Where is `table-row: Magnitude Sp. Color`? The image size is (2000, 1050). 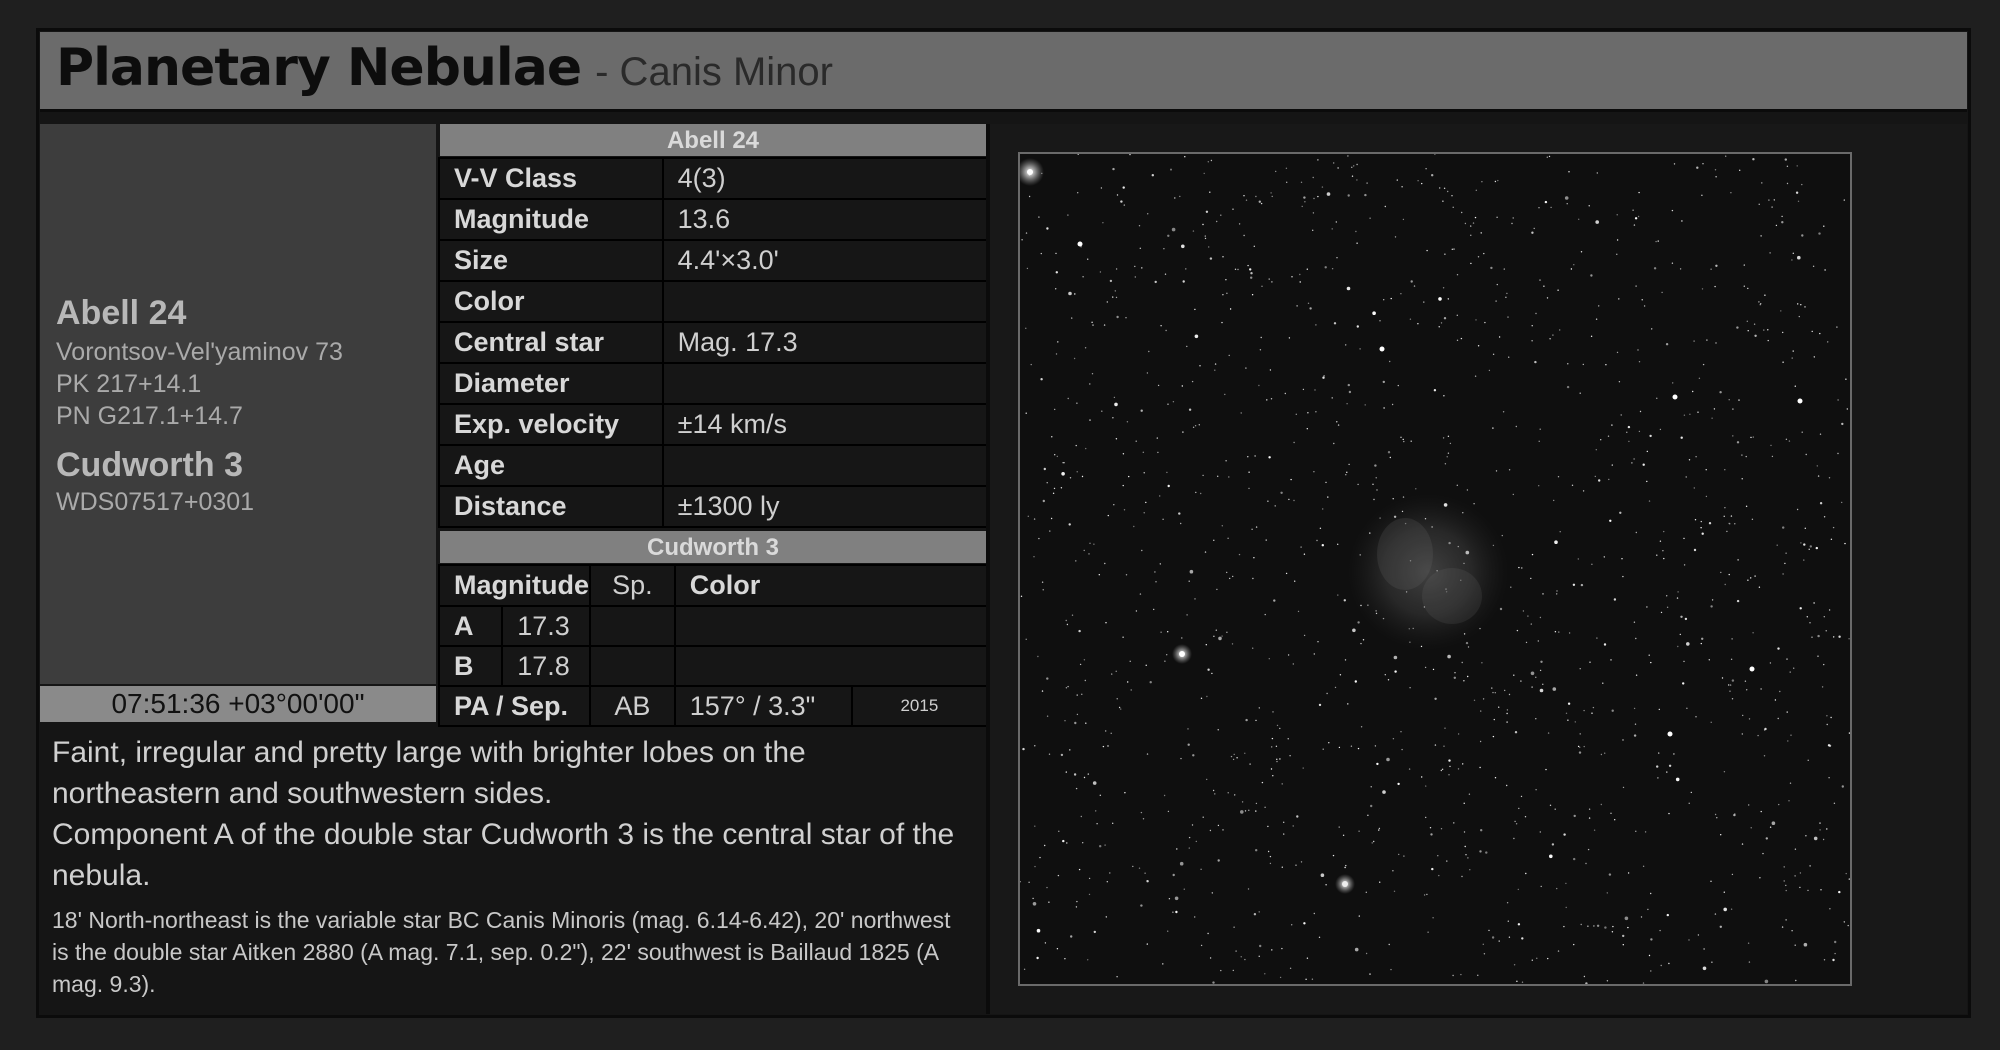
table-row: Magnitude Sp. Color is located at coordinates (713, 585).